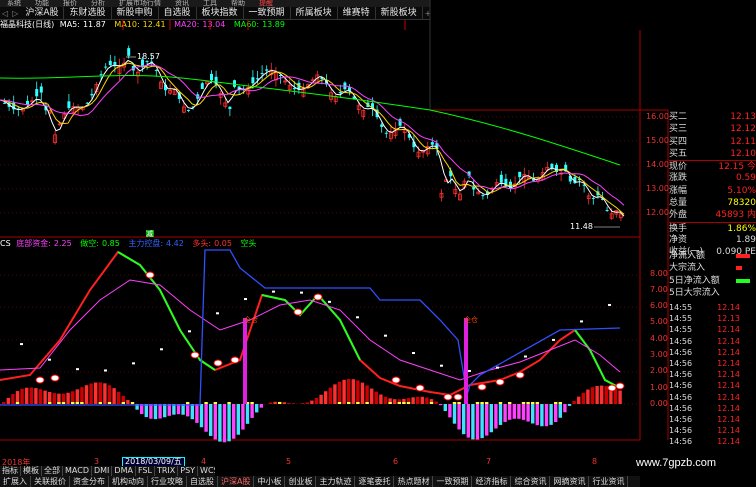 This screenshot has width=756, height=487. Describe the element at coordinates (659, 403) in the screenshot. I see `ind-y-tick: 0.00` at that location.